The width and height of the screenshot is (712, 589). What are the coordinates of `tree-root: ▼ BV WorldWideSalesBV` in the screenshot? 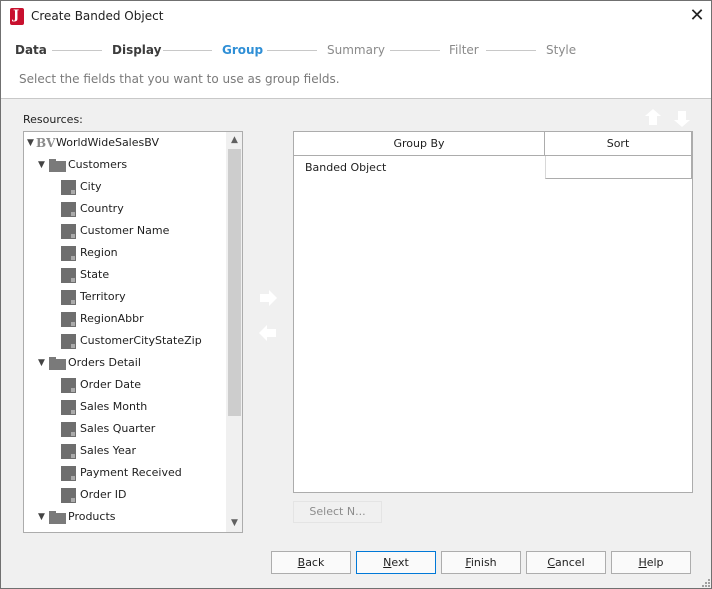 It's located at (124, 143).